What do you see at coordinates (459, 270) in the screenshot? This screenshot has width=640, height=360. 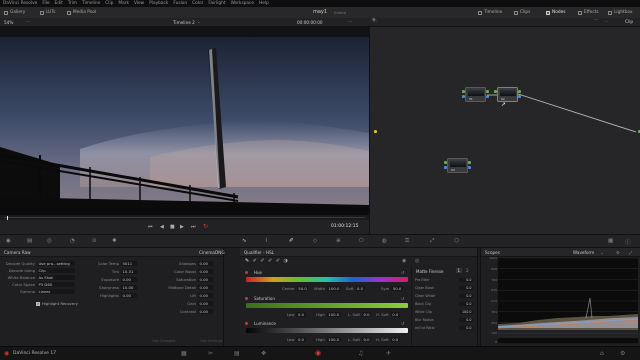 I see `matte-tab-1: 1` at bounding box center [459, 270].